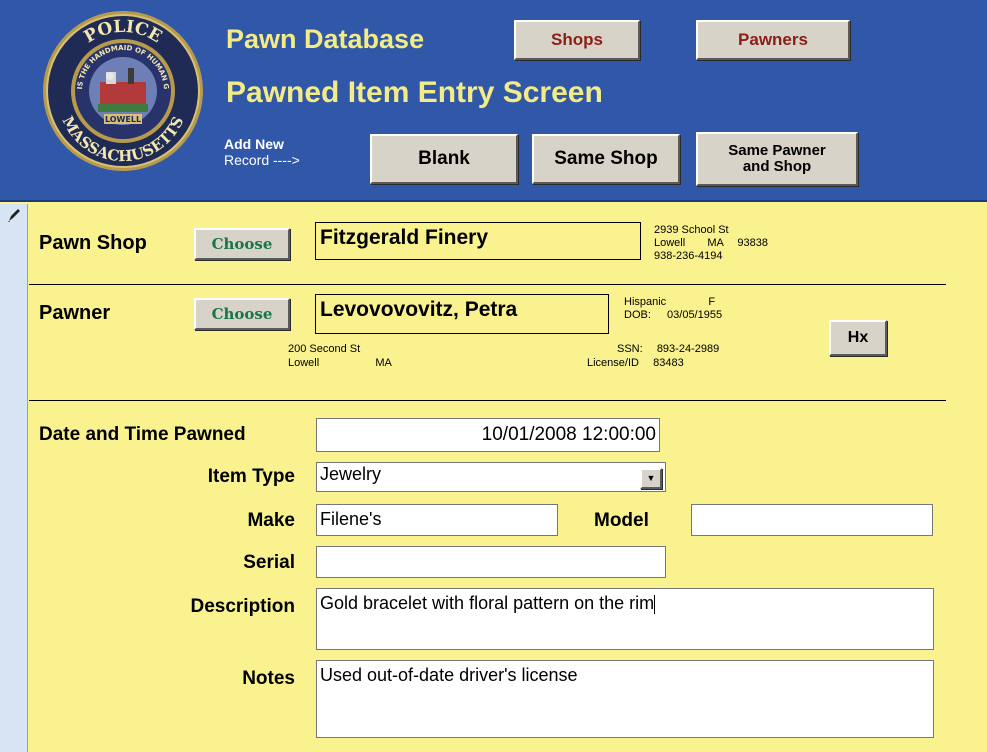  What do you see at coordinates (304, 363) in the screenshot?
I see `pawner-city: Lowell` at bounding box center [304, 363].